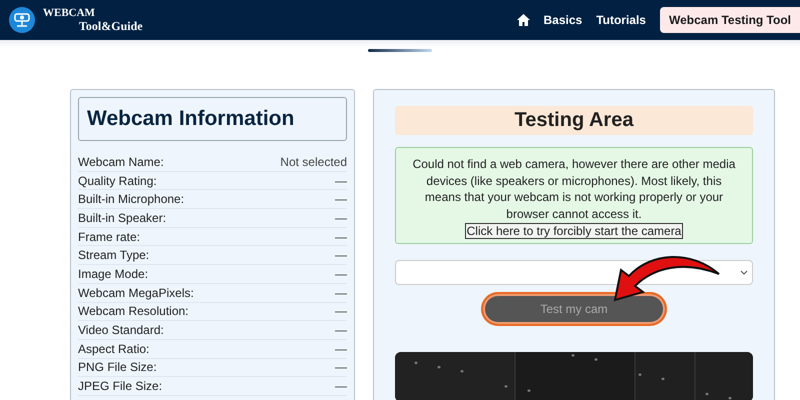 The image size is (800, 400). Describe the element at coordinates (621, 20) in the screenshot. I see `nav-link: Tutorials` at that location.